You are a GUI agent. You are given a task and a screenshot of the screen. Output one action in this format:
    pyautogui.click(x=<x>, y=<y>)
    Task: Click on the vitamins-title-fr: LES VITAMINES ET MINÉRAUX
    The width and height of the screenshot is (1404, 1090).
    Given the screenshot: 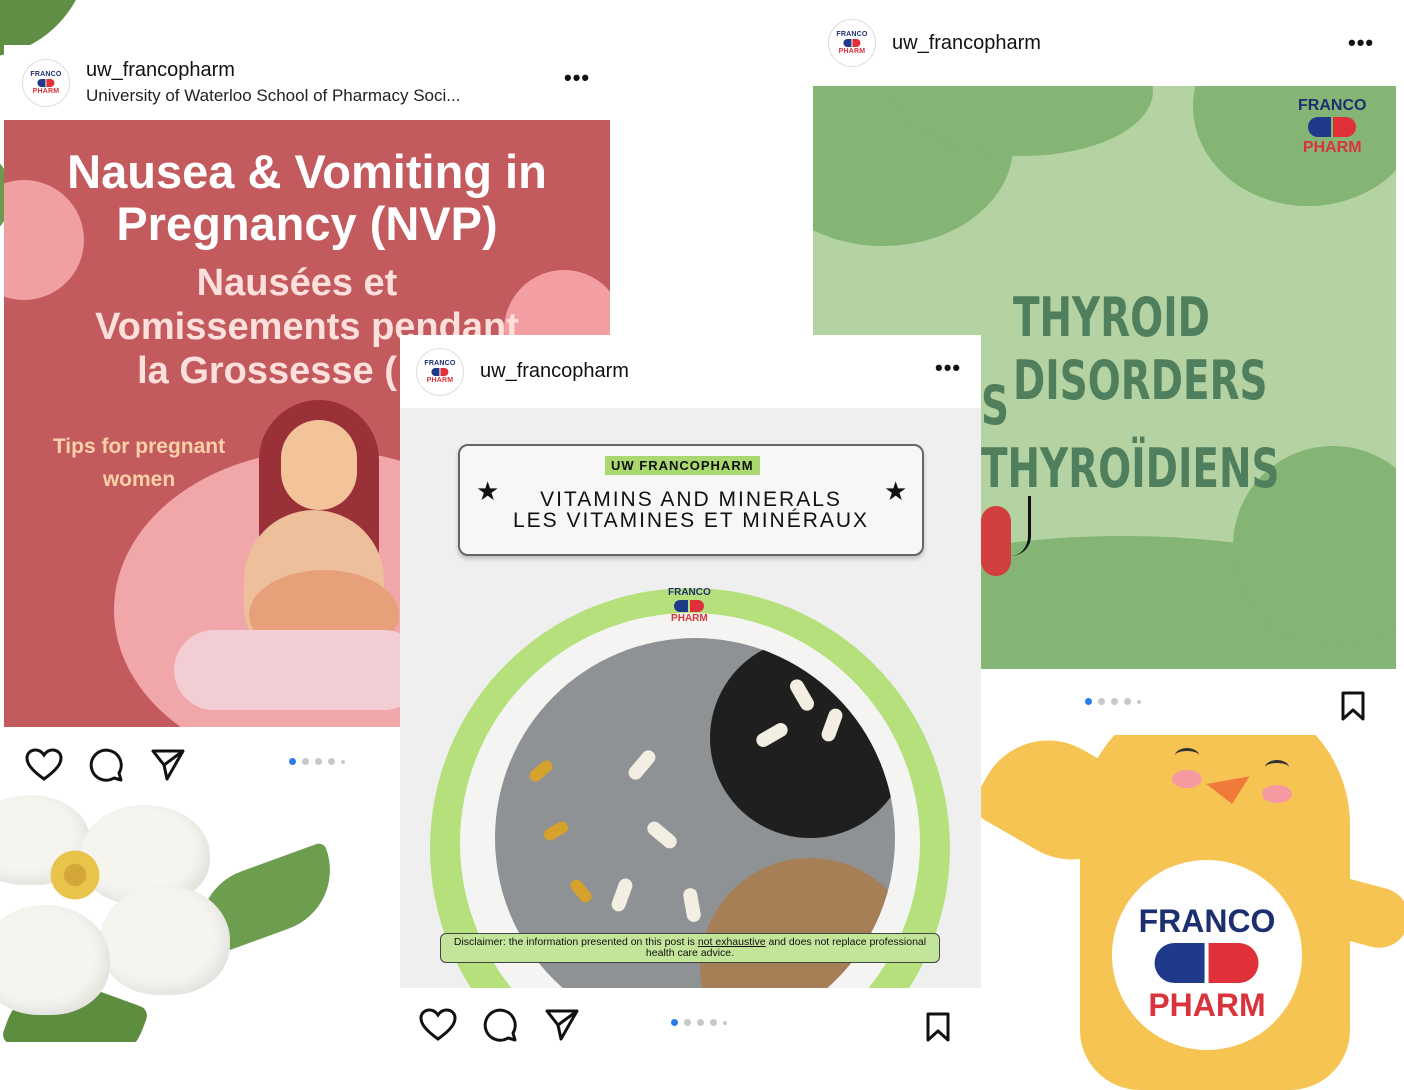 What is the action you would take?
    pyautogui.click(x=691, y=520)
    